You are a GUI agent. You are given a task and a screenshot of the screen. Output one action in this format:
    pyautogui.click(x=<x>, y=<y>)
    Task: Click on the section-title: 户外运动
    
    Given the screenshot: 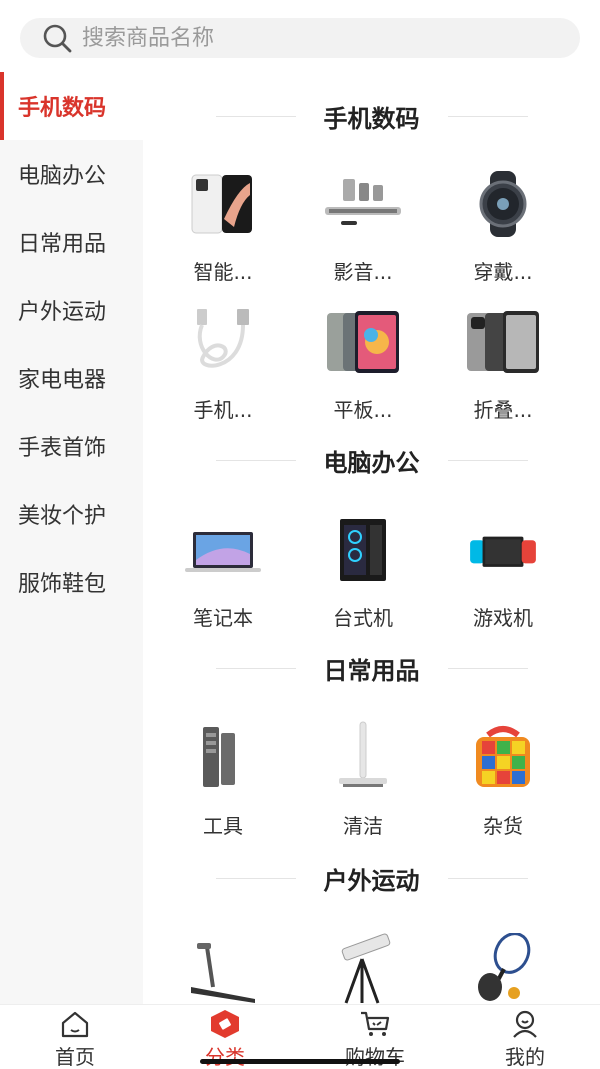 What is the action you would take?
    pyautogui.click(x=371, y=878)
    